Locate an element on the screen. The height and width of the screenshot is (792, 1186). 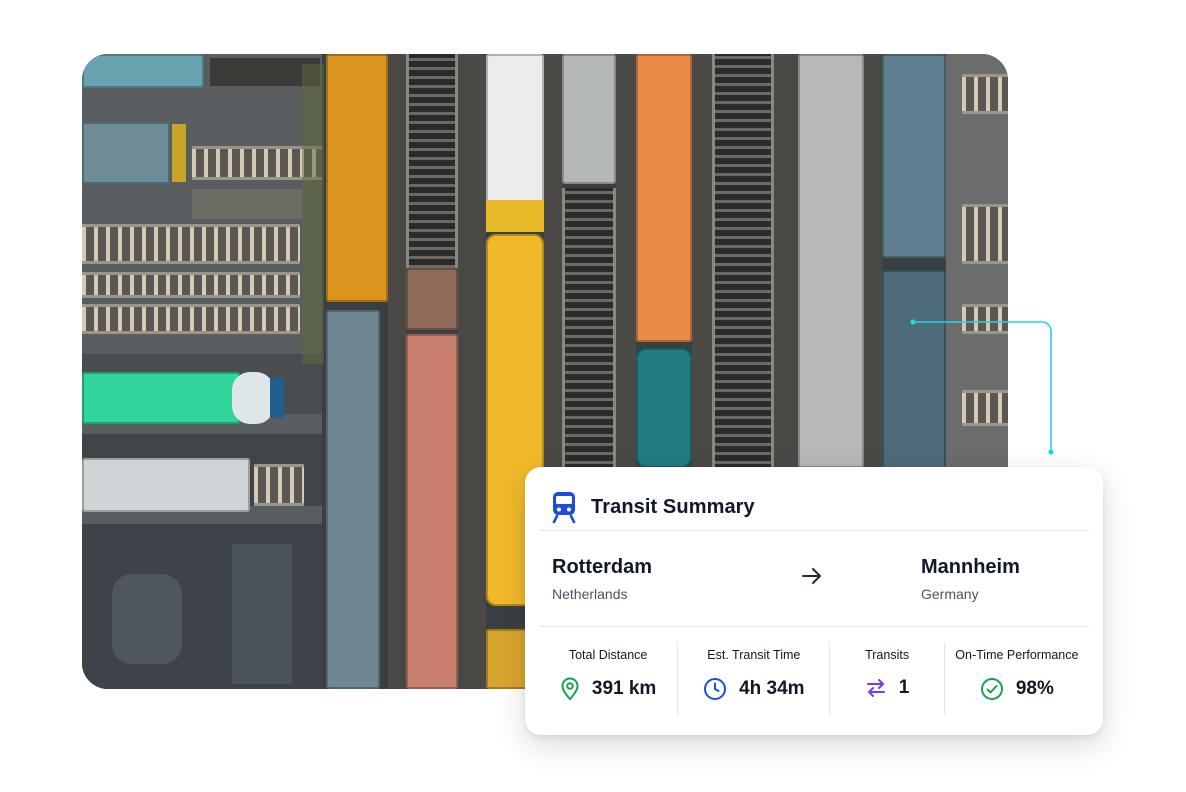
origin: Rotterdam Netherlands is located at coordinates (602, 579).